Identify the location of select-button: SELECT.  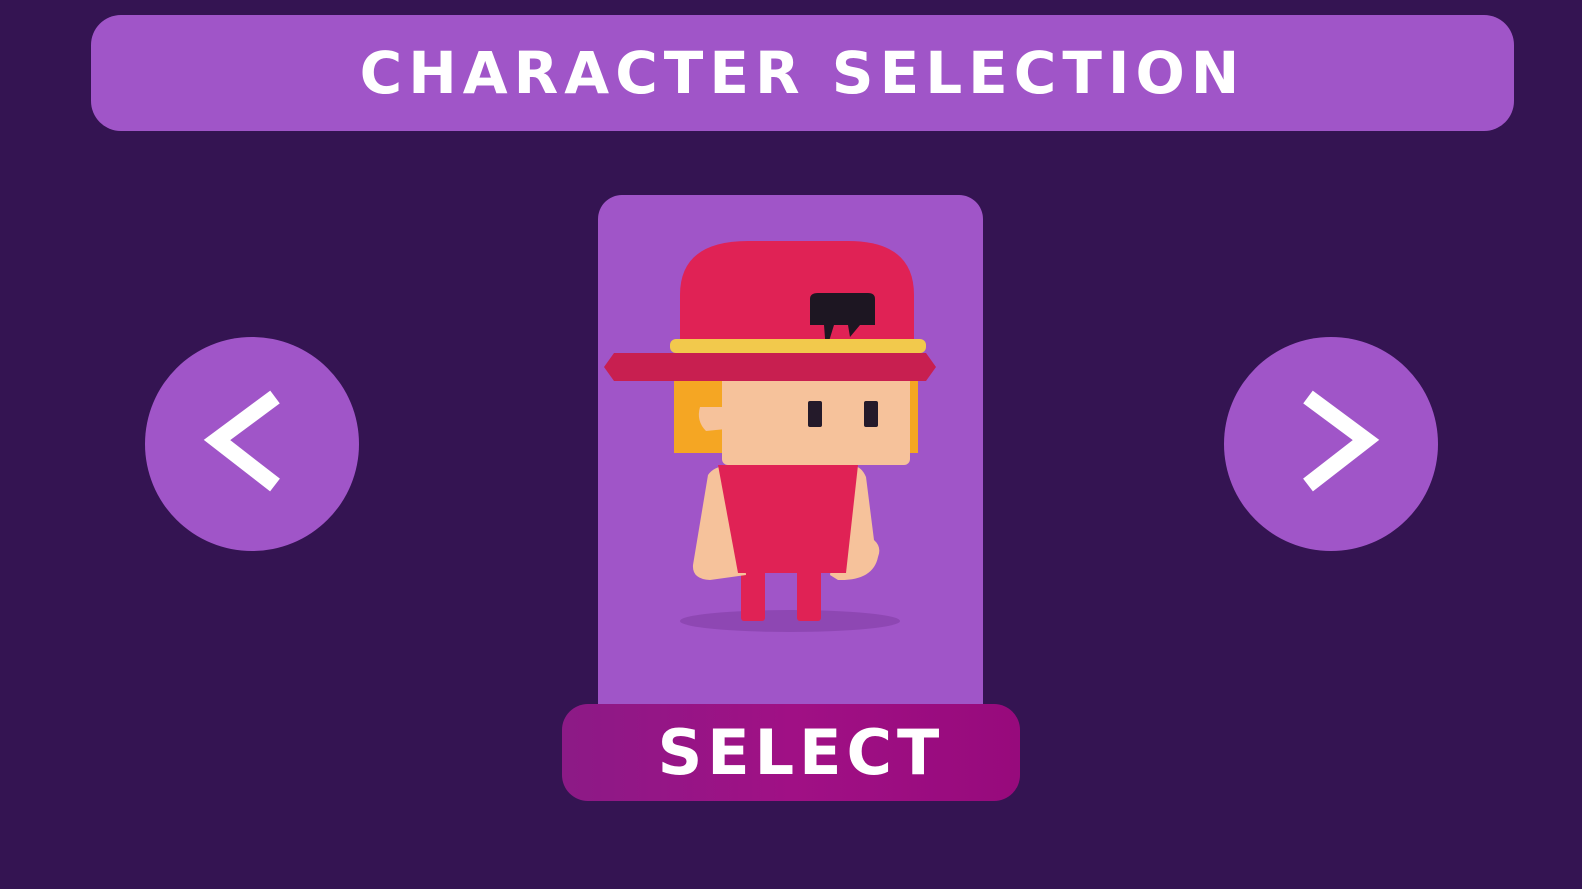
(791, 752).